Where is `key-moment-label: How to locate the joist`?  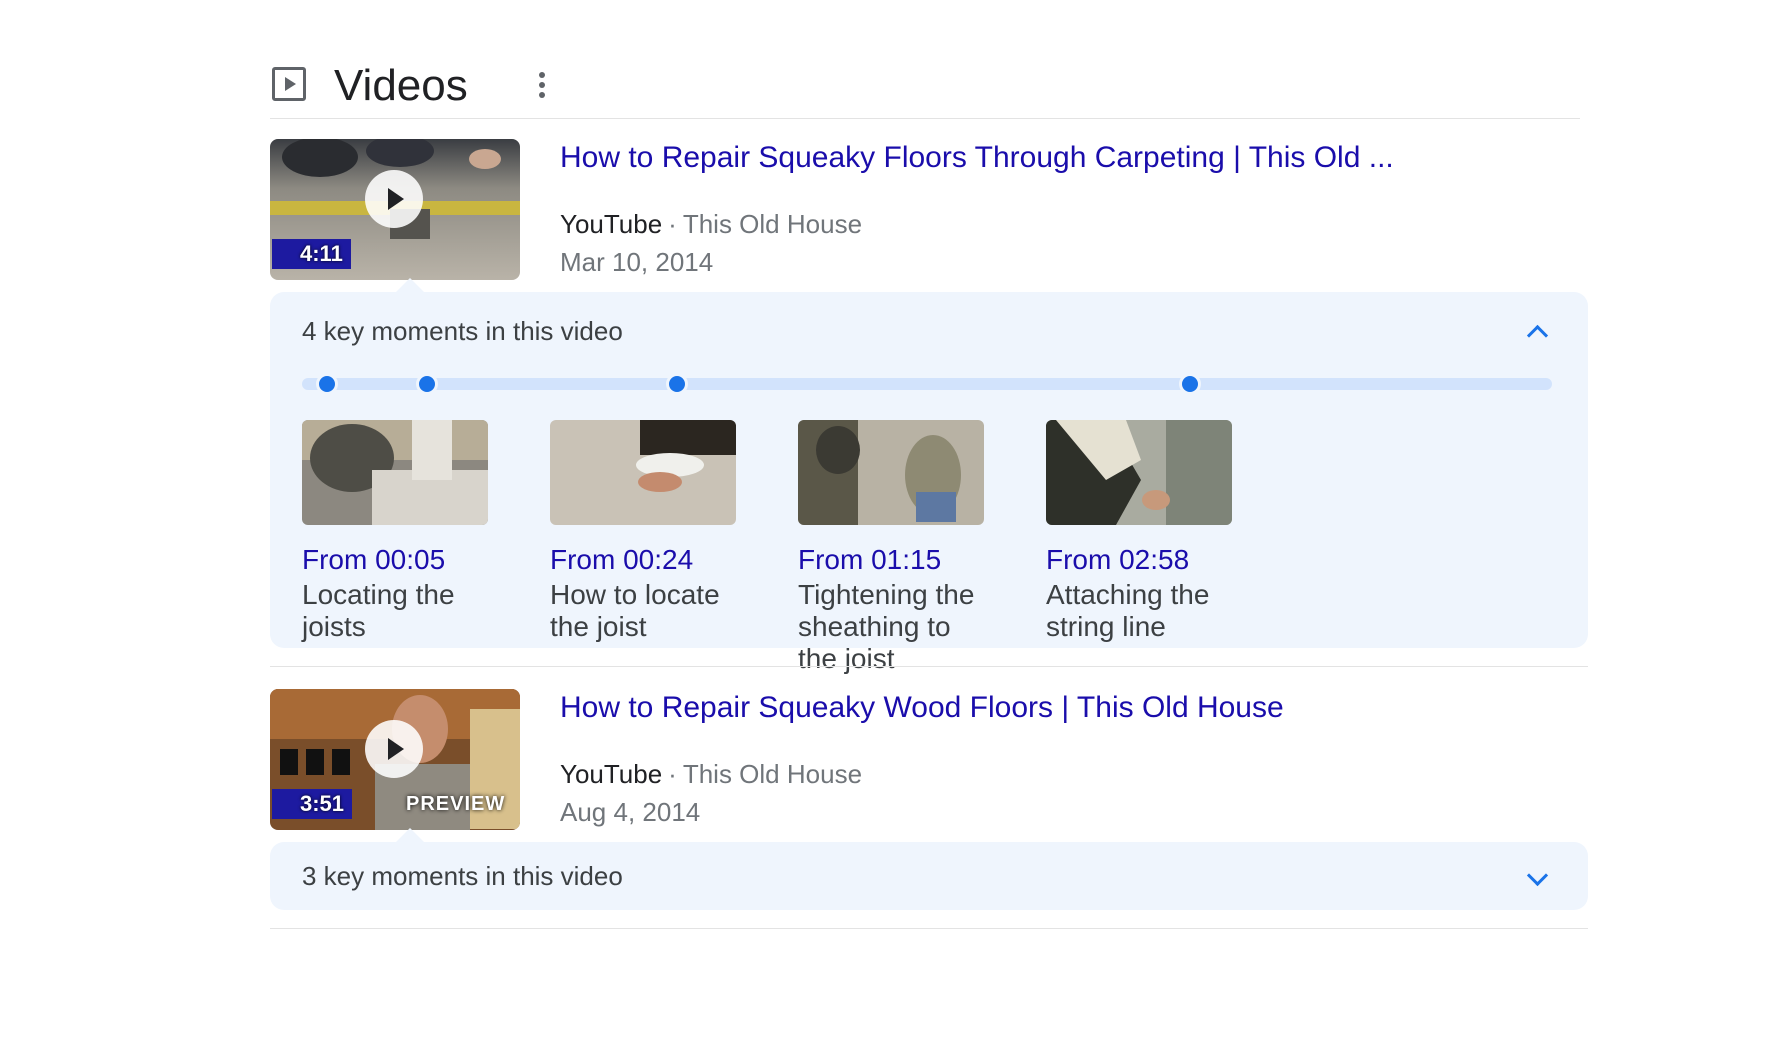 key-moment-label: How to locate the joist is located at coordinates (635, 610).